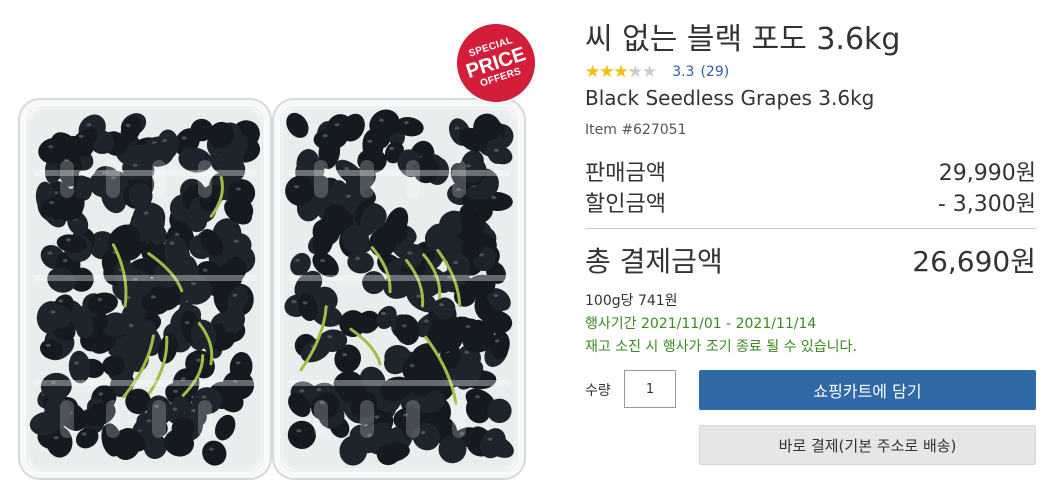  Describe the element at coordinates (810, 228) in the screenshot. I see `divider` at that location.